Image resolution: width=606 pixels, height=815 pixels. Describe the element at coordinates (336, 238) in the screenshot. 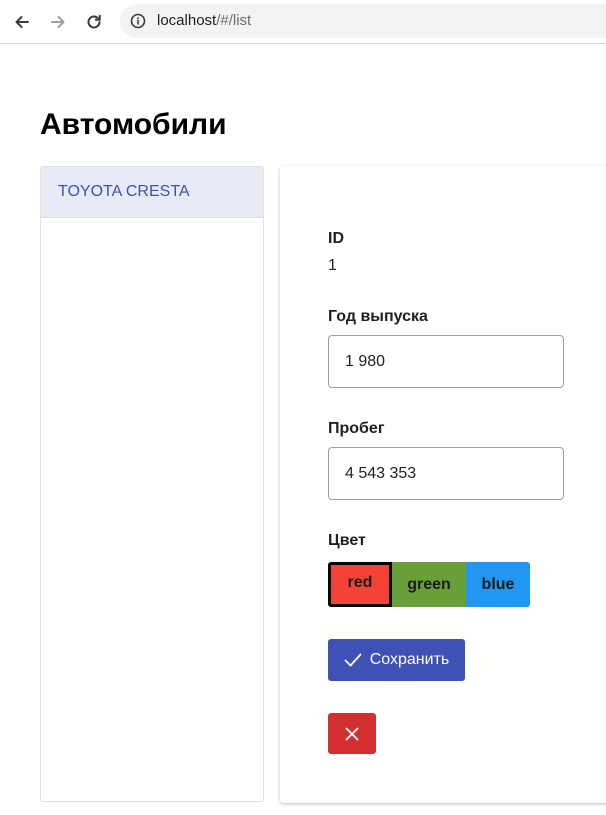

I see `id-label: ID` at that location.